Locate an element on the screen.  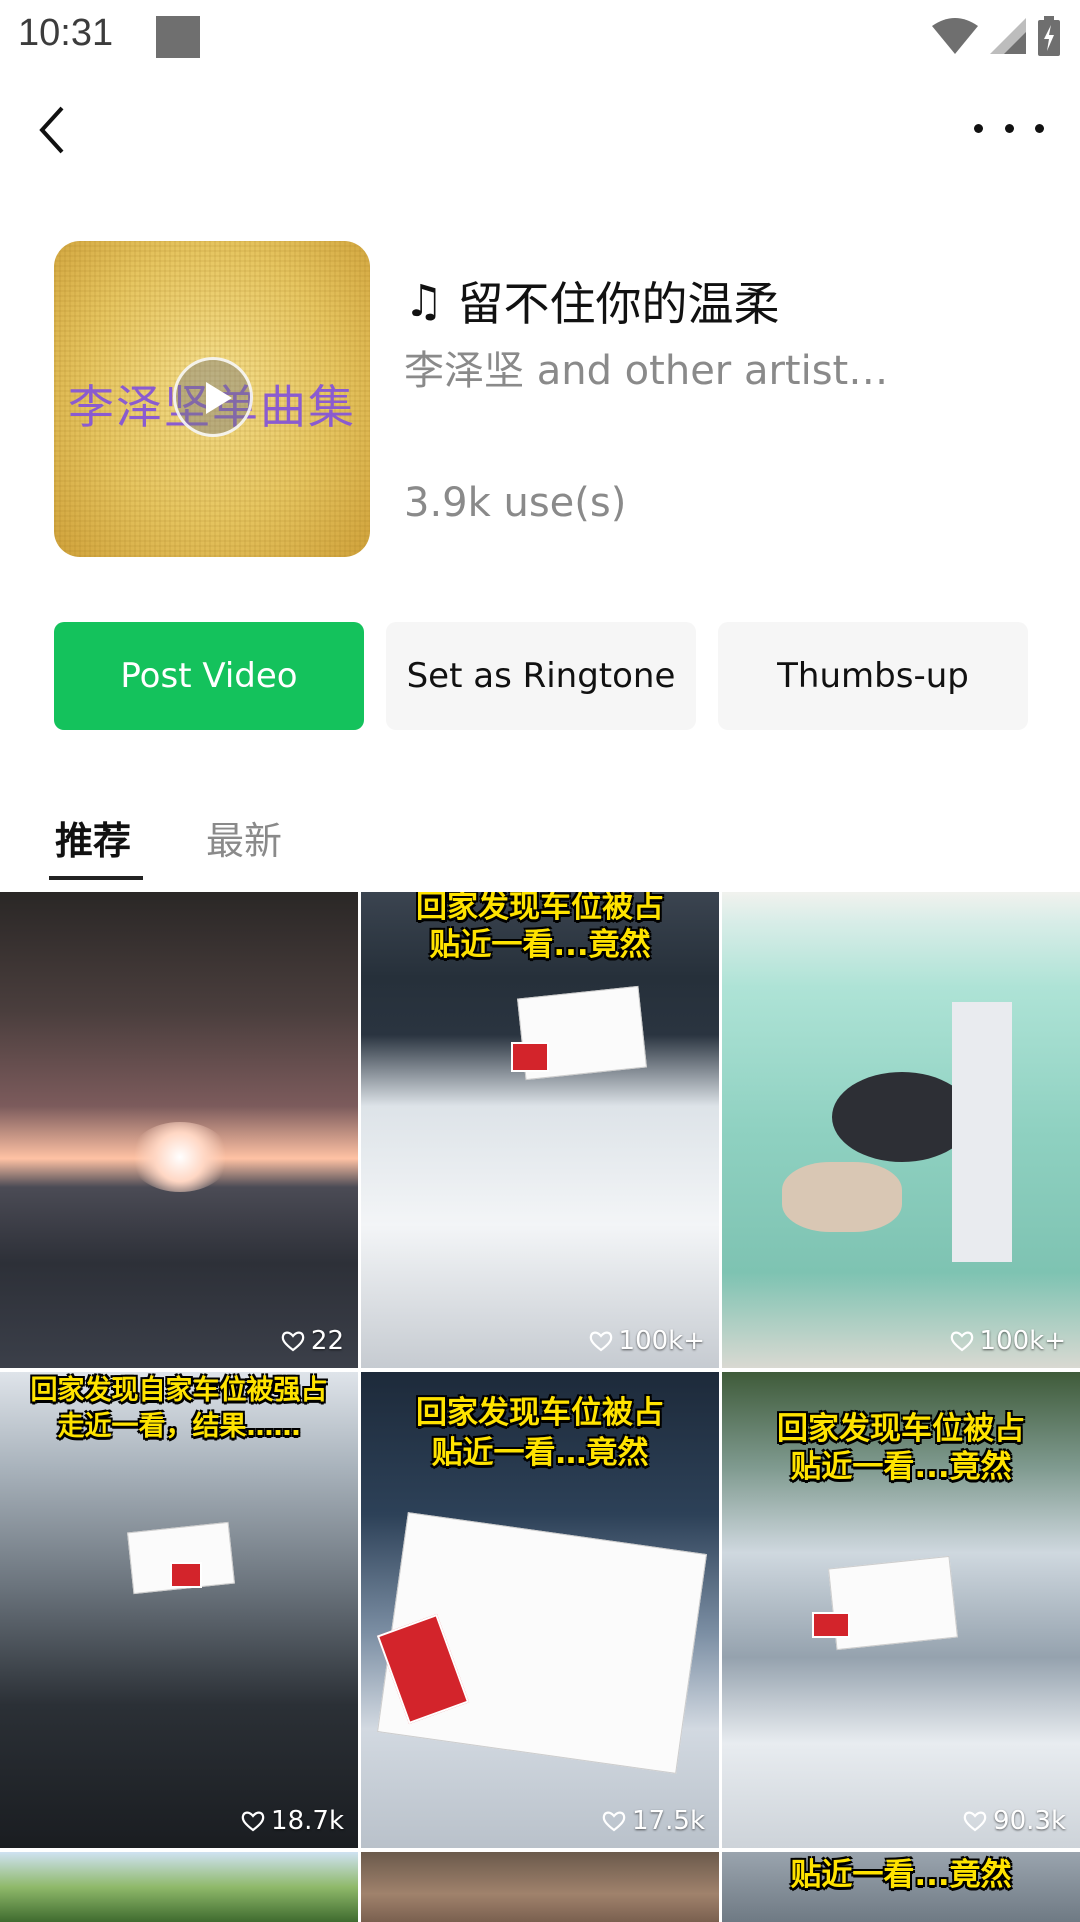
play-button is located at coordinates (213, 397).